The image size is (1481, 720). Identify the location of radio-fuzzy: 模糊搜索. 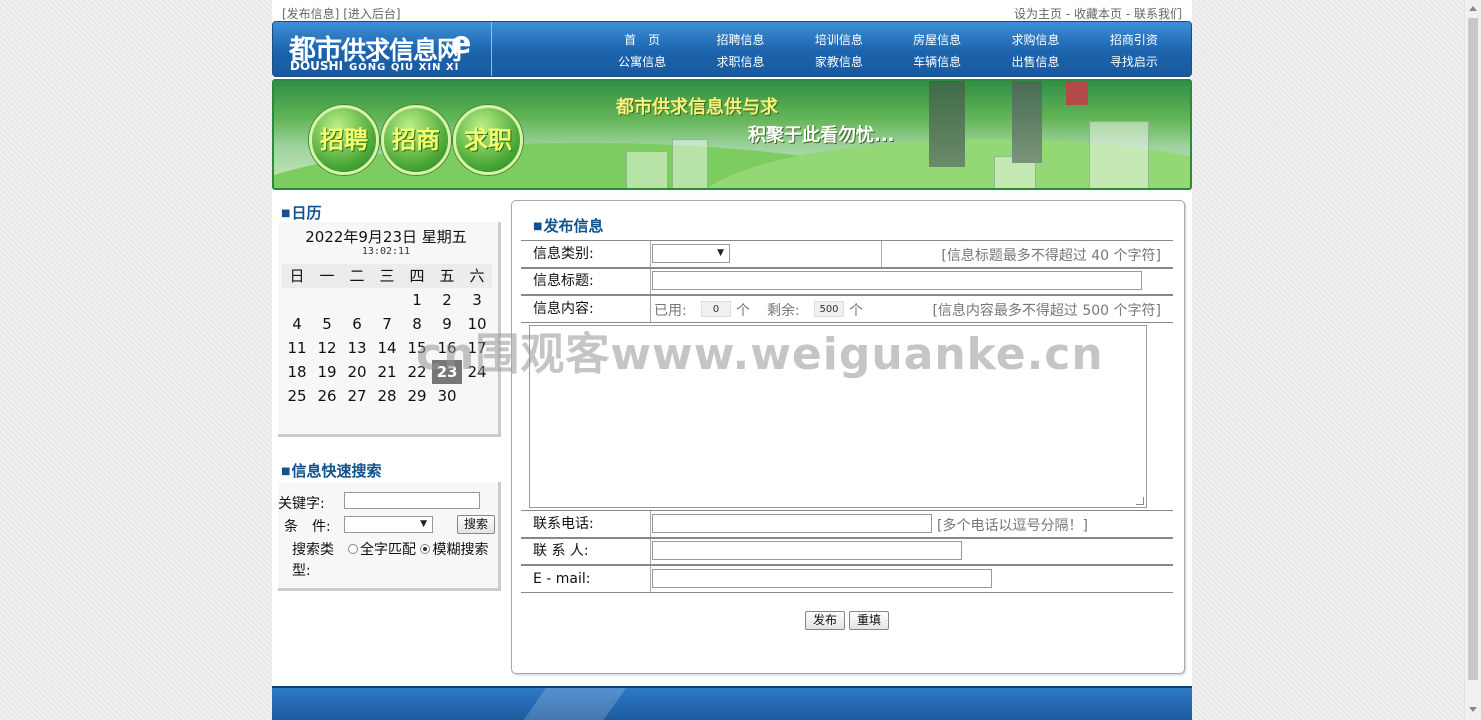
(454, 550).